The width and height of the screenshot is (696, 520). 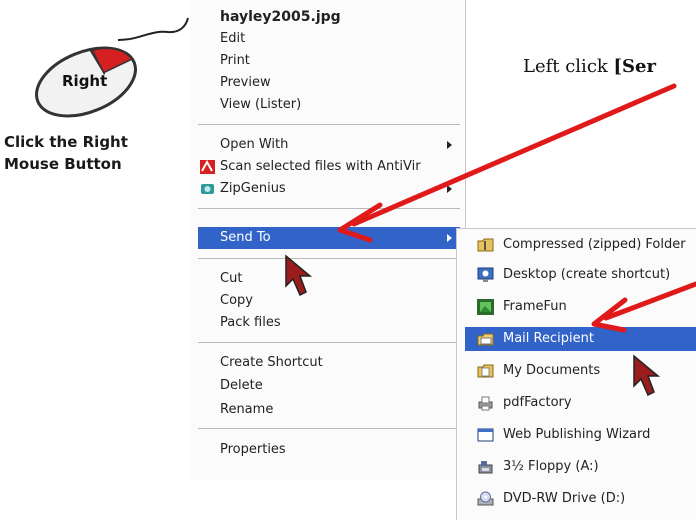 I want to click on menu-item-preview: Preview, so click(x=329, y=83).